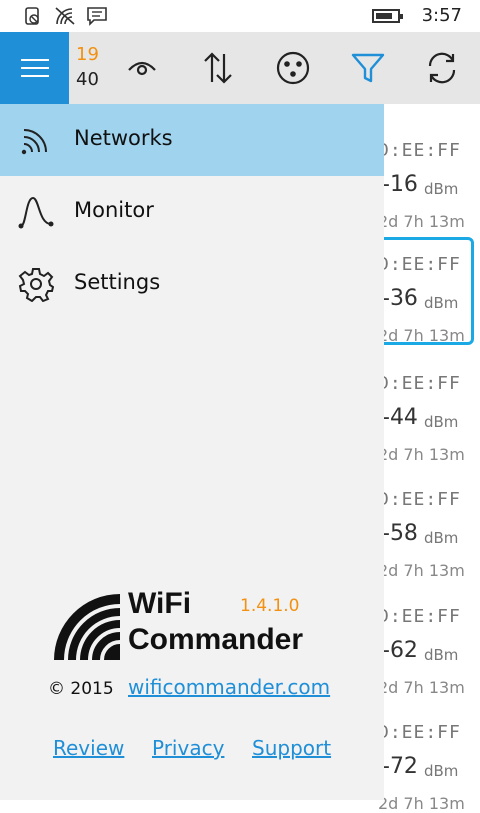 The width and height of the screenshot is (480, 813). Describe the element at coordinates (87, 79) in the screenshot. I see `total-count: 40` at that location.